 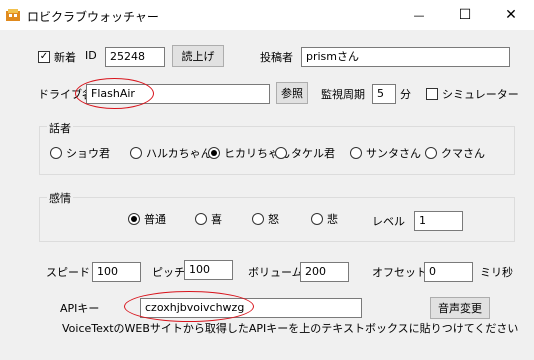 I want to click on interval-field: 5, so click(x=384, y=94).